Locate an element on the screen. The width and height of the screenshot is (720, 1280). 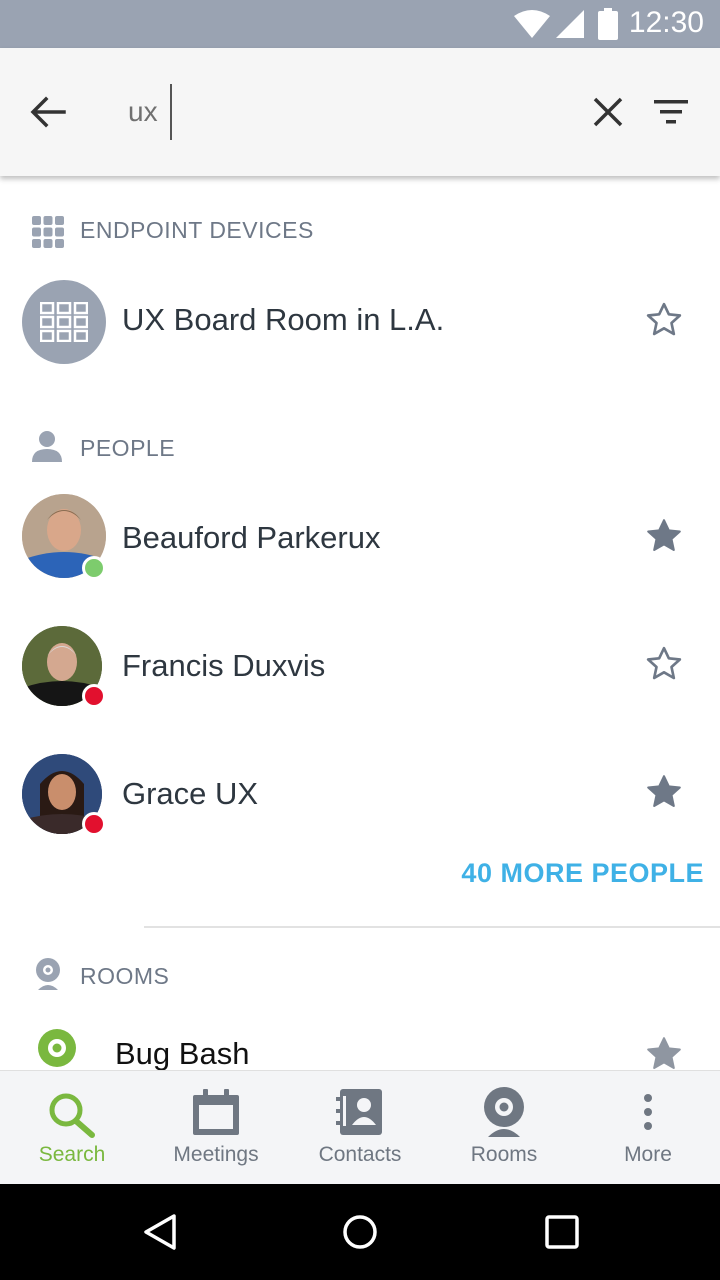
room-webcam-icon is located at coordinates (57, 1048).